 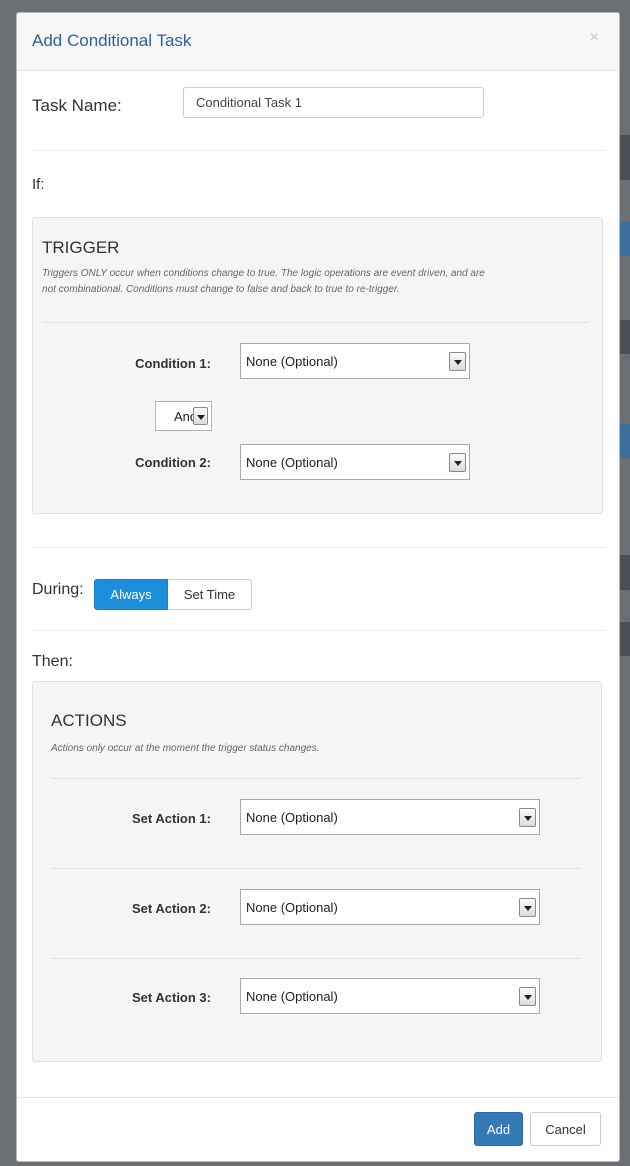 I want to click on then-label: Then:, so click(x=52, y=661).